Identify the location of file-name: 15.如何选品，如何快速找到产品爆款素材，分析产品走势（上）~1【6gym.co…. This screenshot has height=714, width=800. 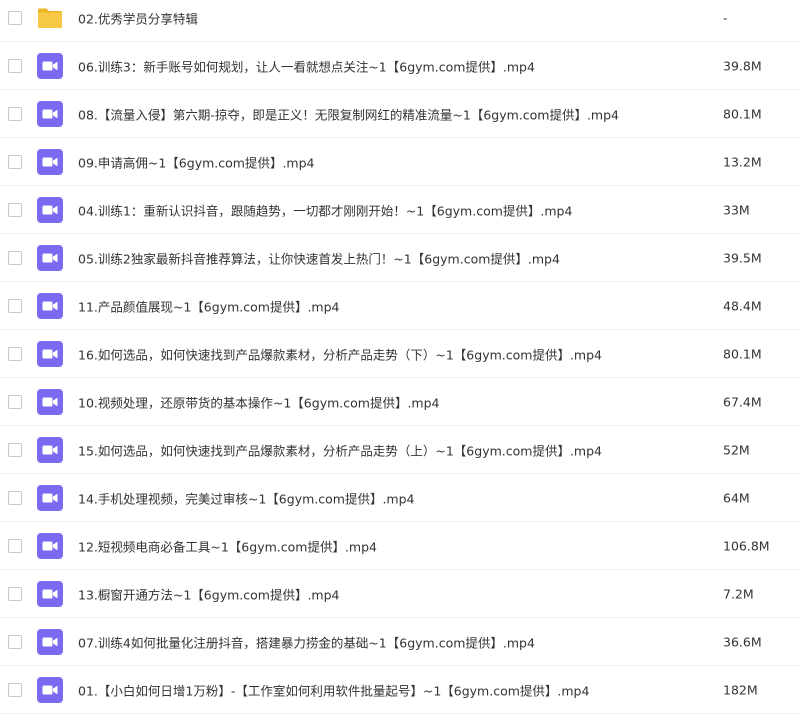
(340, 449).